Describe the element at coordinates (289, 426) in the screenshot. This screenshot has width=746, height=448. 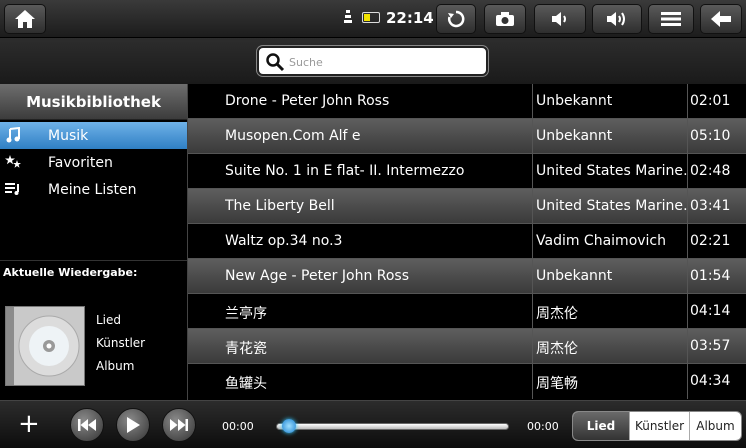
I see `seek-handle` at that location.